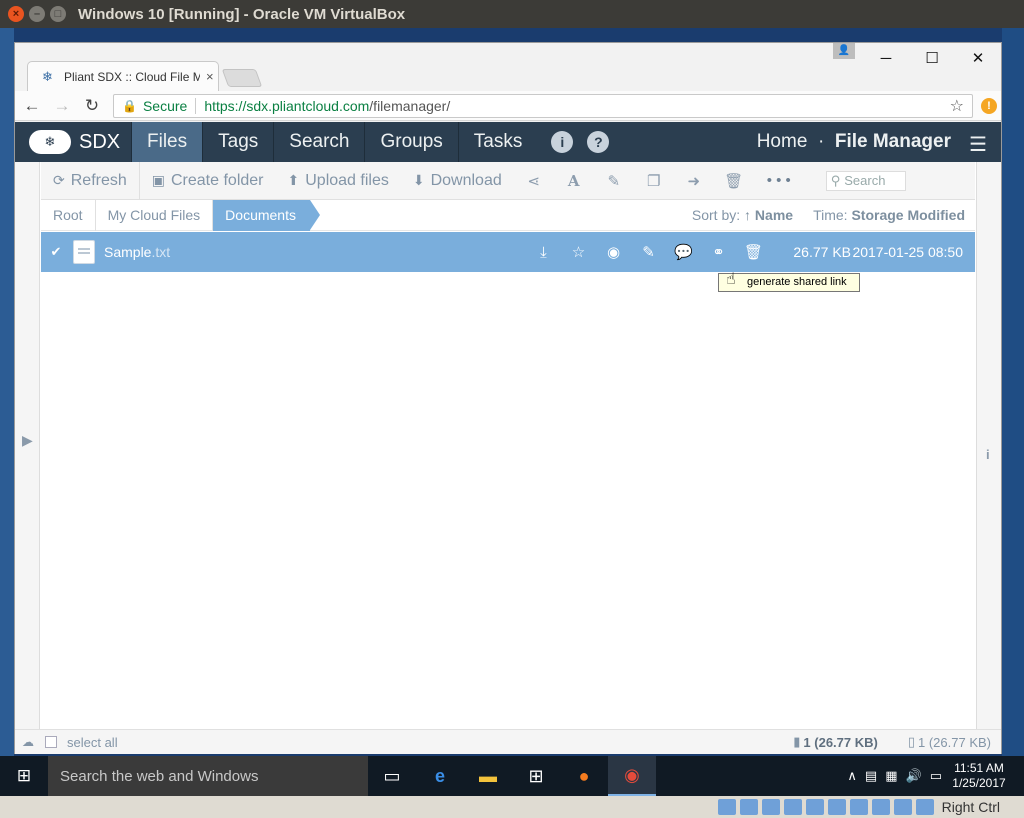 Image resolution: width=1024 pixels, height=818 pixels. Describe the element at coordinates (782, 141) in the screenshot. I see `crumb-home: Home` at that location.